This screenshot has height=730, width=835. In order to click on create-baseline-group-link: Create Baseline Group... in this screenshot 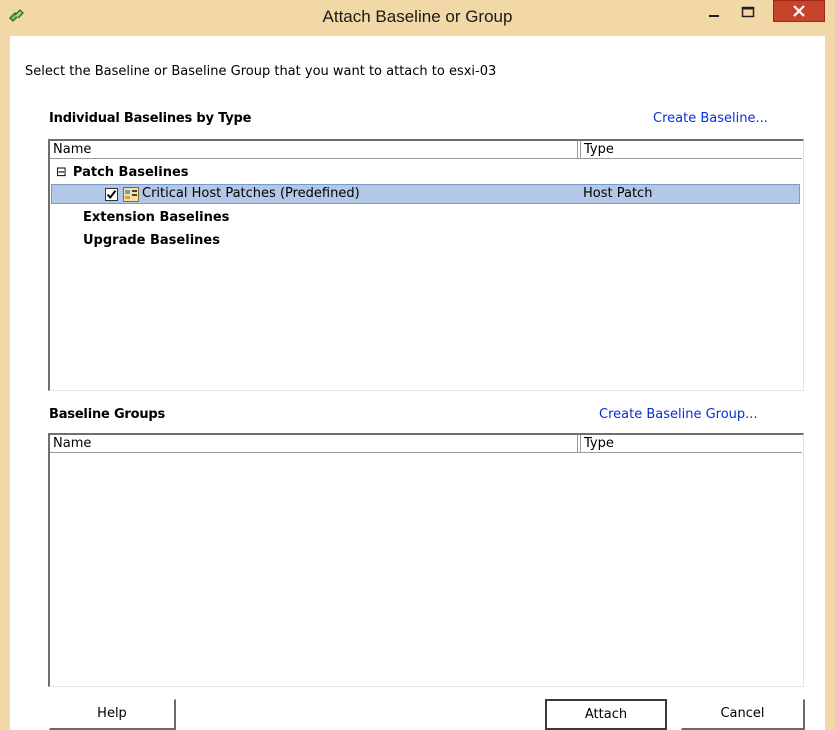, I will do `click(678, 414)`.